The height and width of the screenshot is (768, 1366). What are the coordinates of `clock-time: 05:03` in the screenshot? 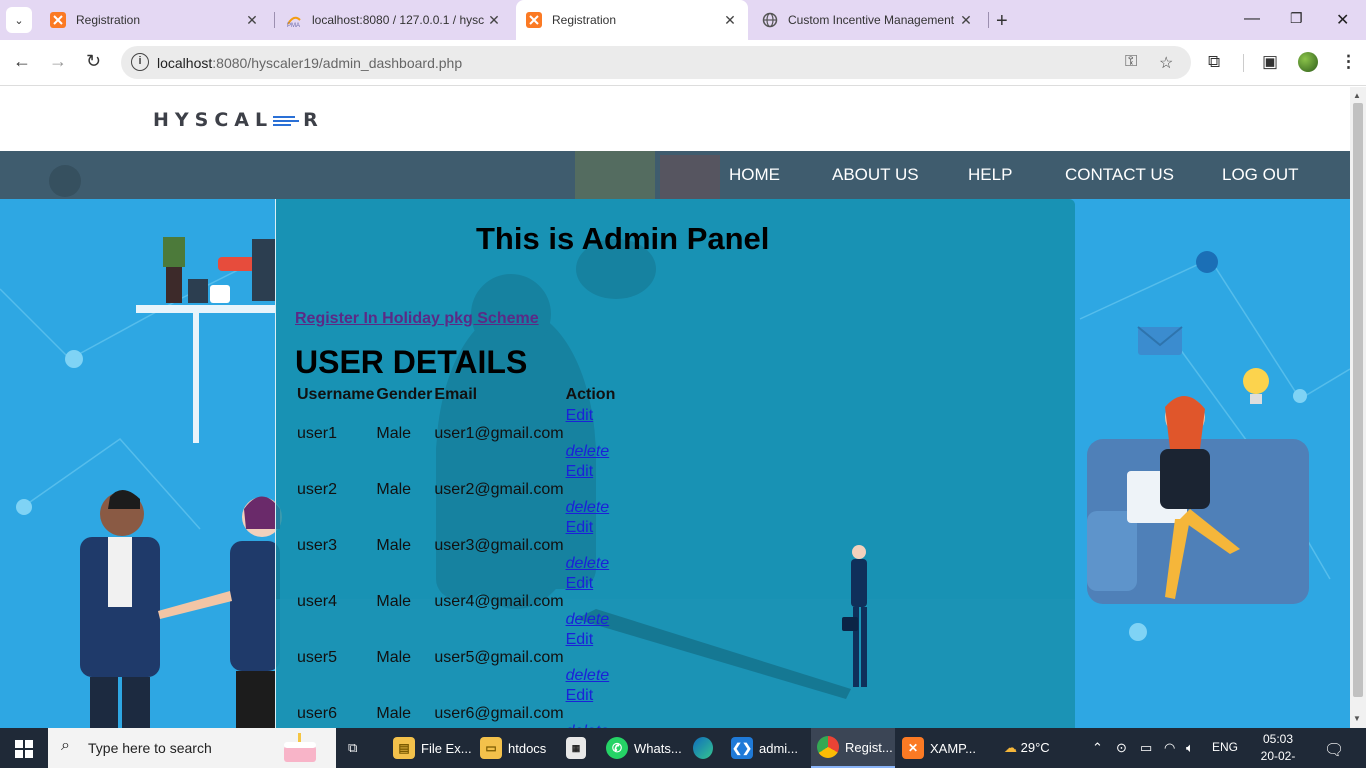 It's located at (1278, 739).